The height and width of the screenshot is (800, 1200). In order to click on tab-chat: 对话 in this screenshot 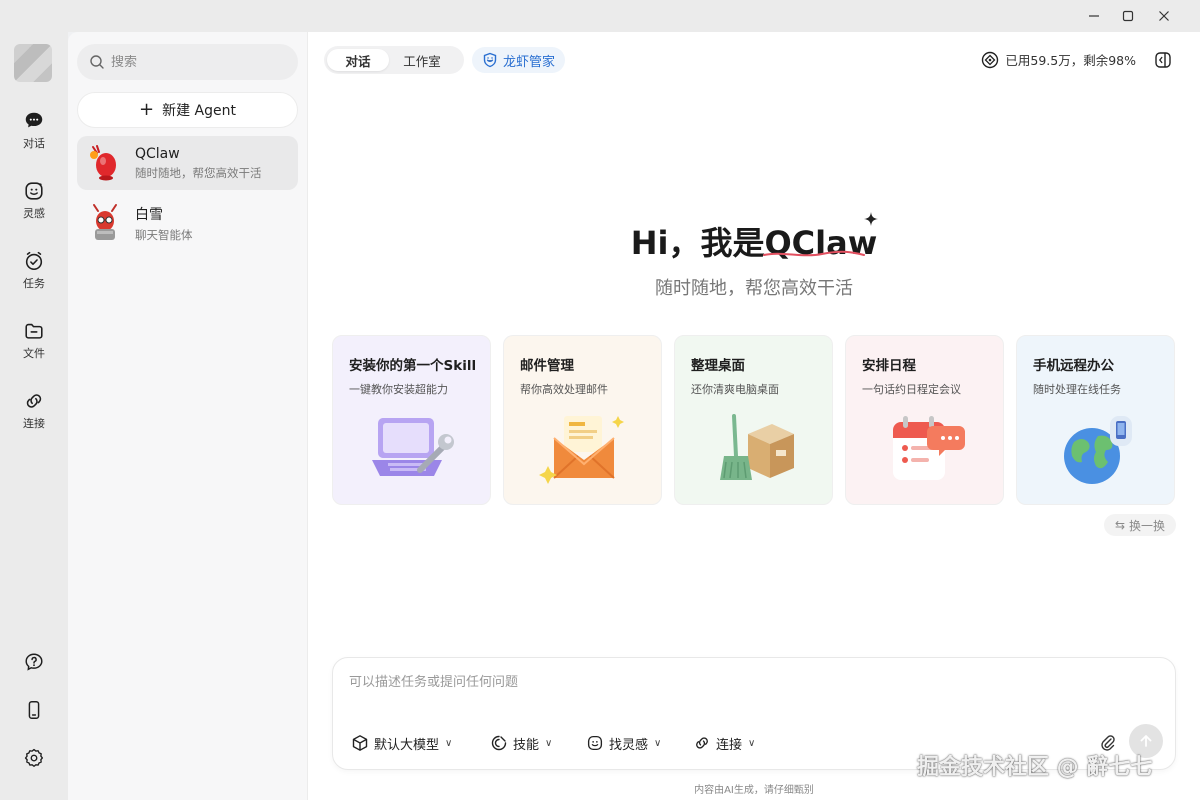, I will do `click(358, 60)`.